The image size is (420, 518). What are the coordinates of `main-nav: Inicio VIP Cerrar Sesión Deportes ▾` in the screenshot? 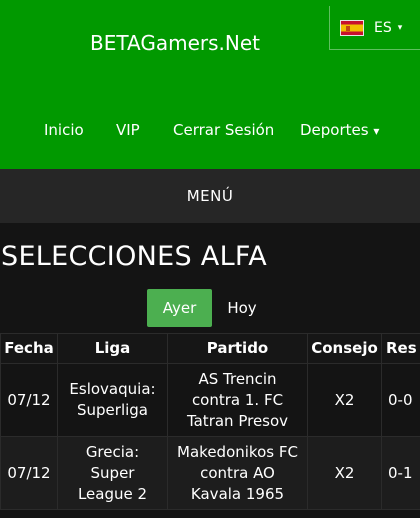 It's located at (210, 131).